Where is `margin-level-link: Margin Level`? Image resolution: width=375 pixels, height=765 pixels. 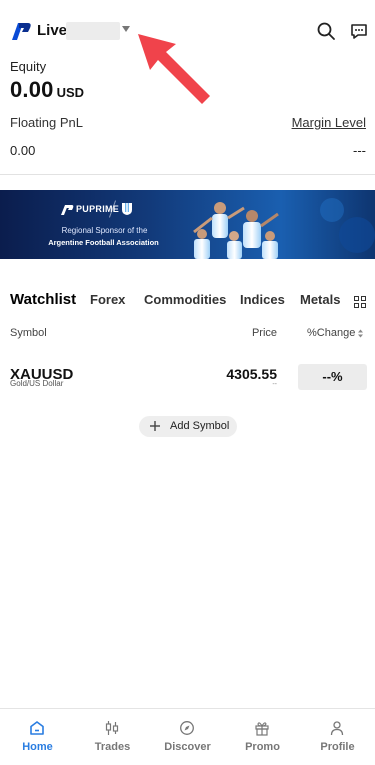 margin-level-link: Margin Level is located at coordinates (329, 122).